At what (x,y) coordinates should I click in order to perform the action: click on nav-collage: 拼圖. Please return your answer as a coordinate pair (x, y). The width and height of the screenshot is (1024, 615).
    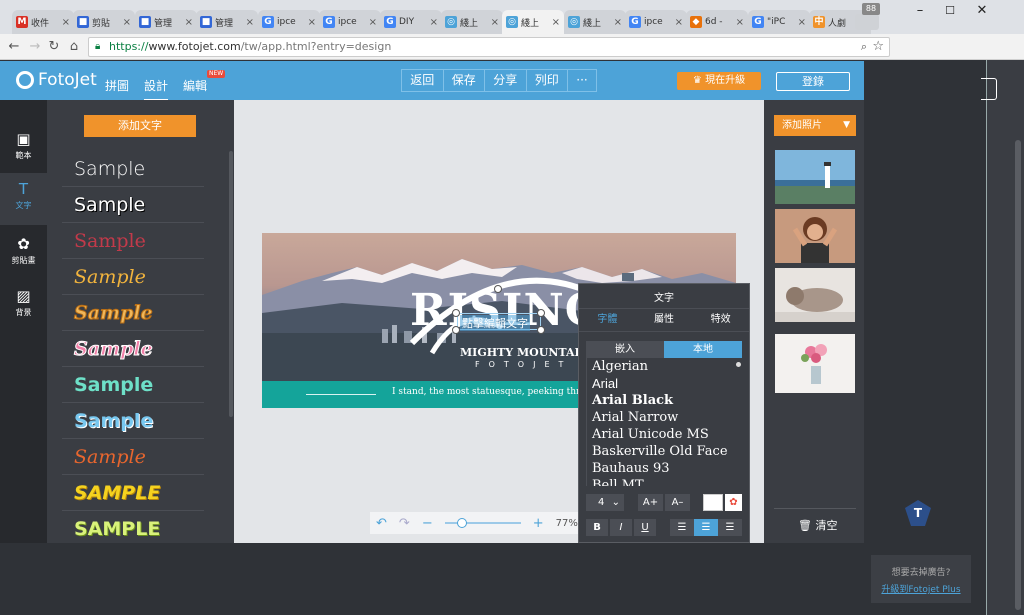
    Looking at the image, I should click on (117, 85).